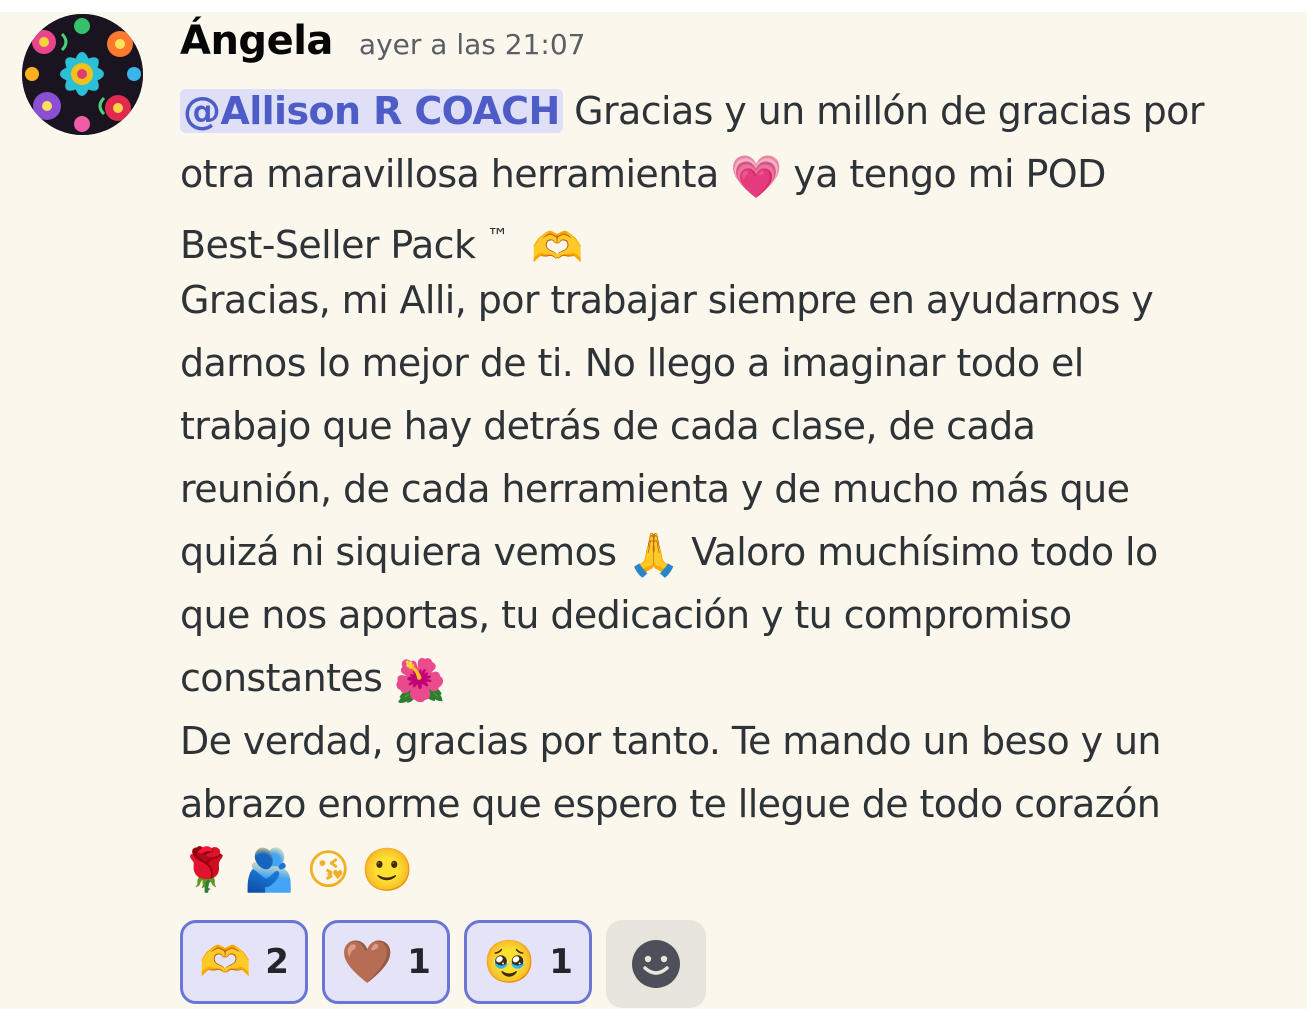  What do you see at coordinates (883, 111) in the screenshot?
I see `message-text: Gracias y un millón de gracias por` at bounding box center [883, 111].